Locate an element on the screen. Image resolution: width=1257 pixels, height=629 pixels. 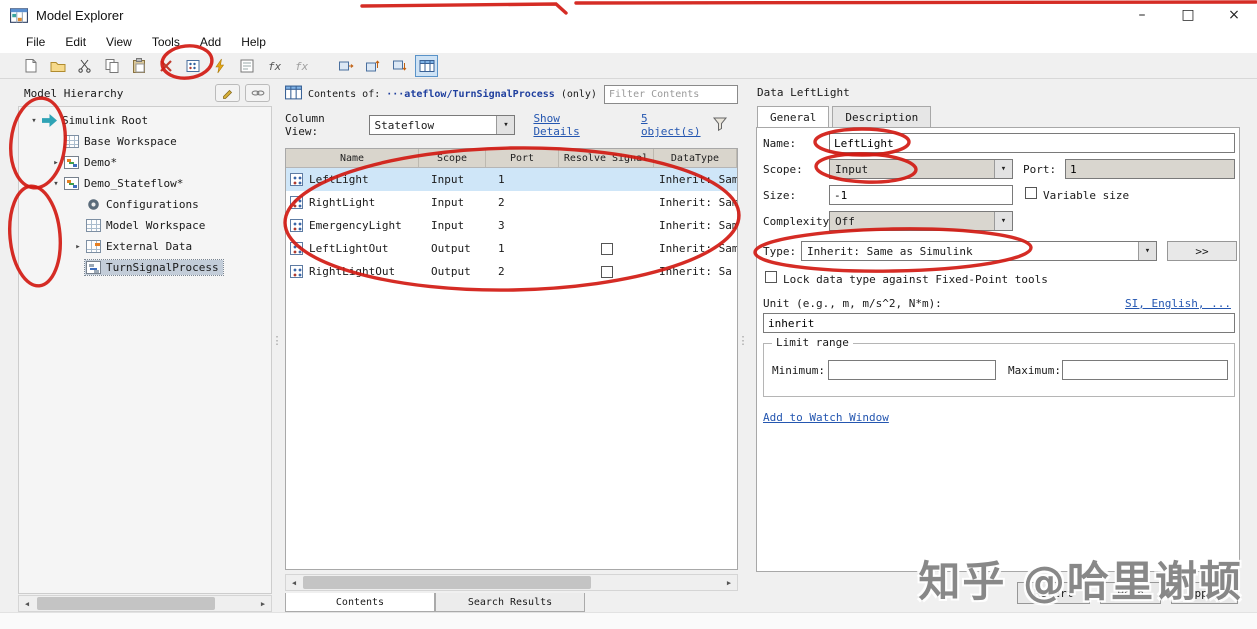
bottom-tab: Contents is located at coordinates (360, 602).